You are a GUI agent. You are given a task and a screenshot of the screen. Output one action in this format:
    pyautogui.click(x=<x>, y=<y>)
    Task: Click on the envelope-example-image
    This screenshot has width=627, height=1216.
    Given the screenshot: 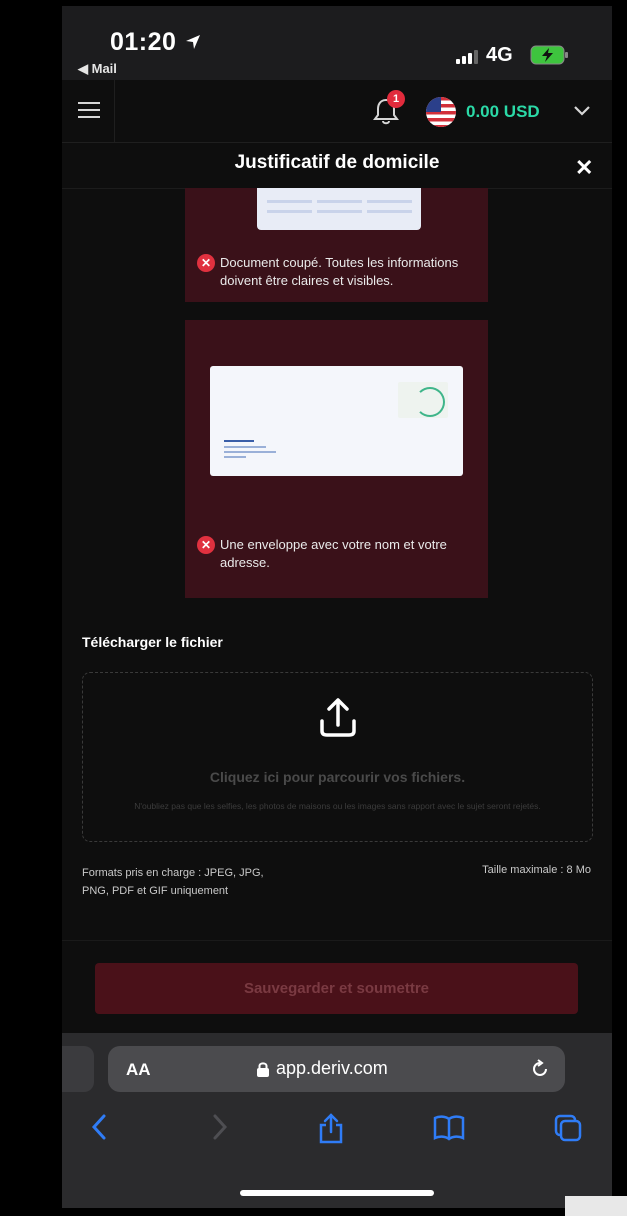 What is the action you would take?
    pyautogui.click(x=336, y=421)
    